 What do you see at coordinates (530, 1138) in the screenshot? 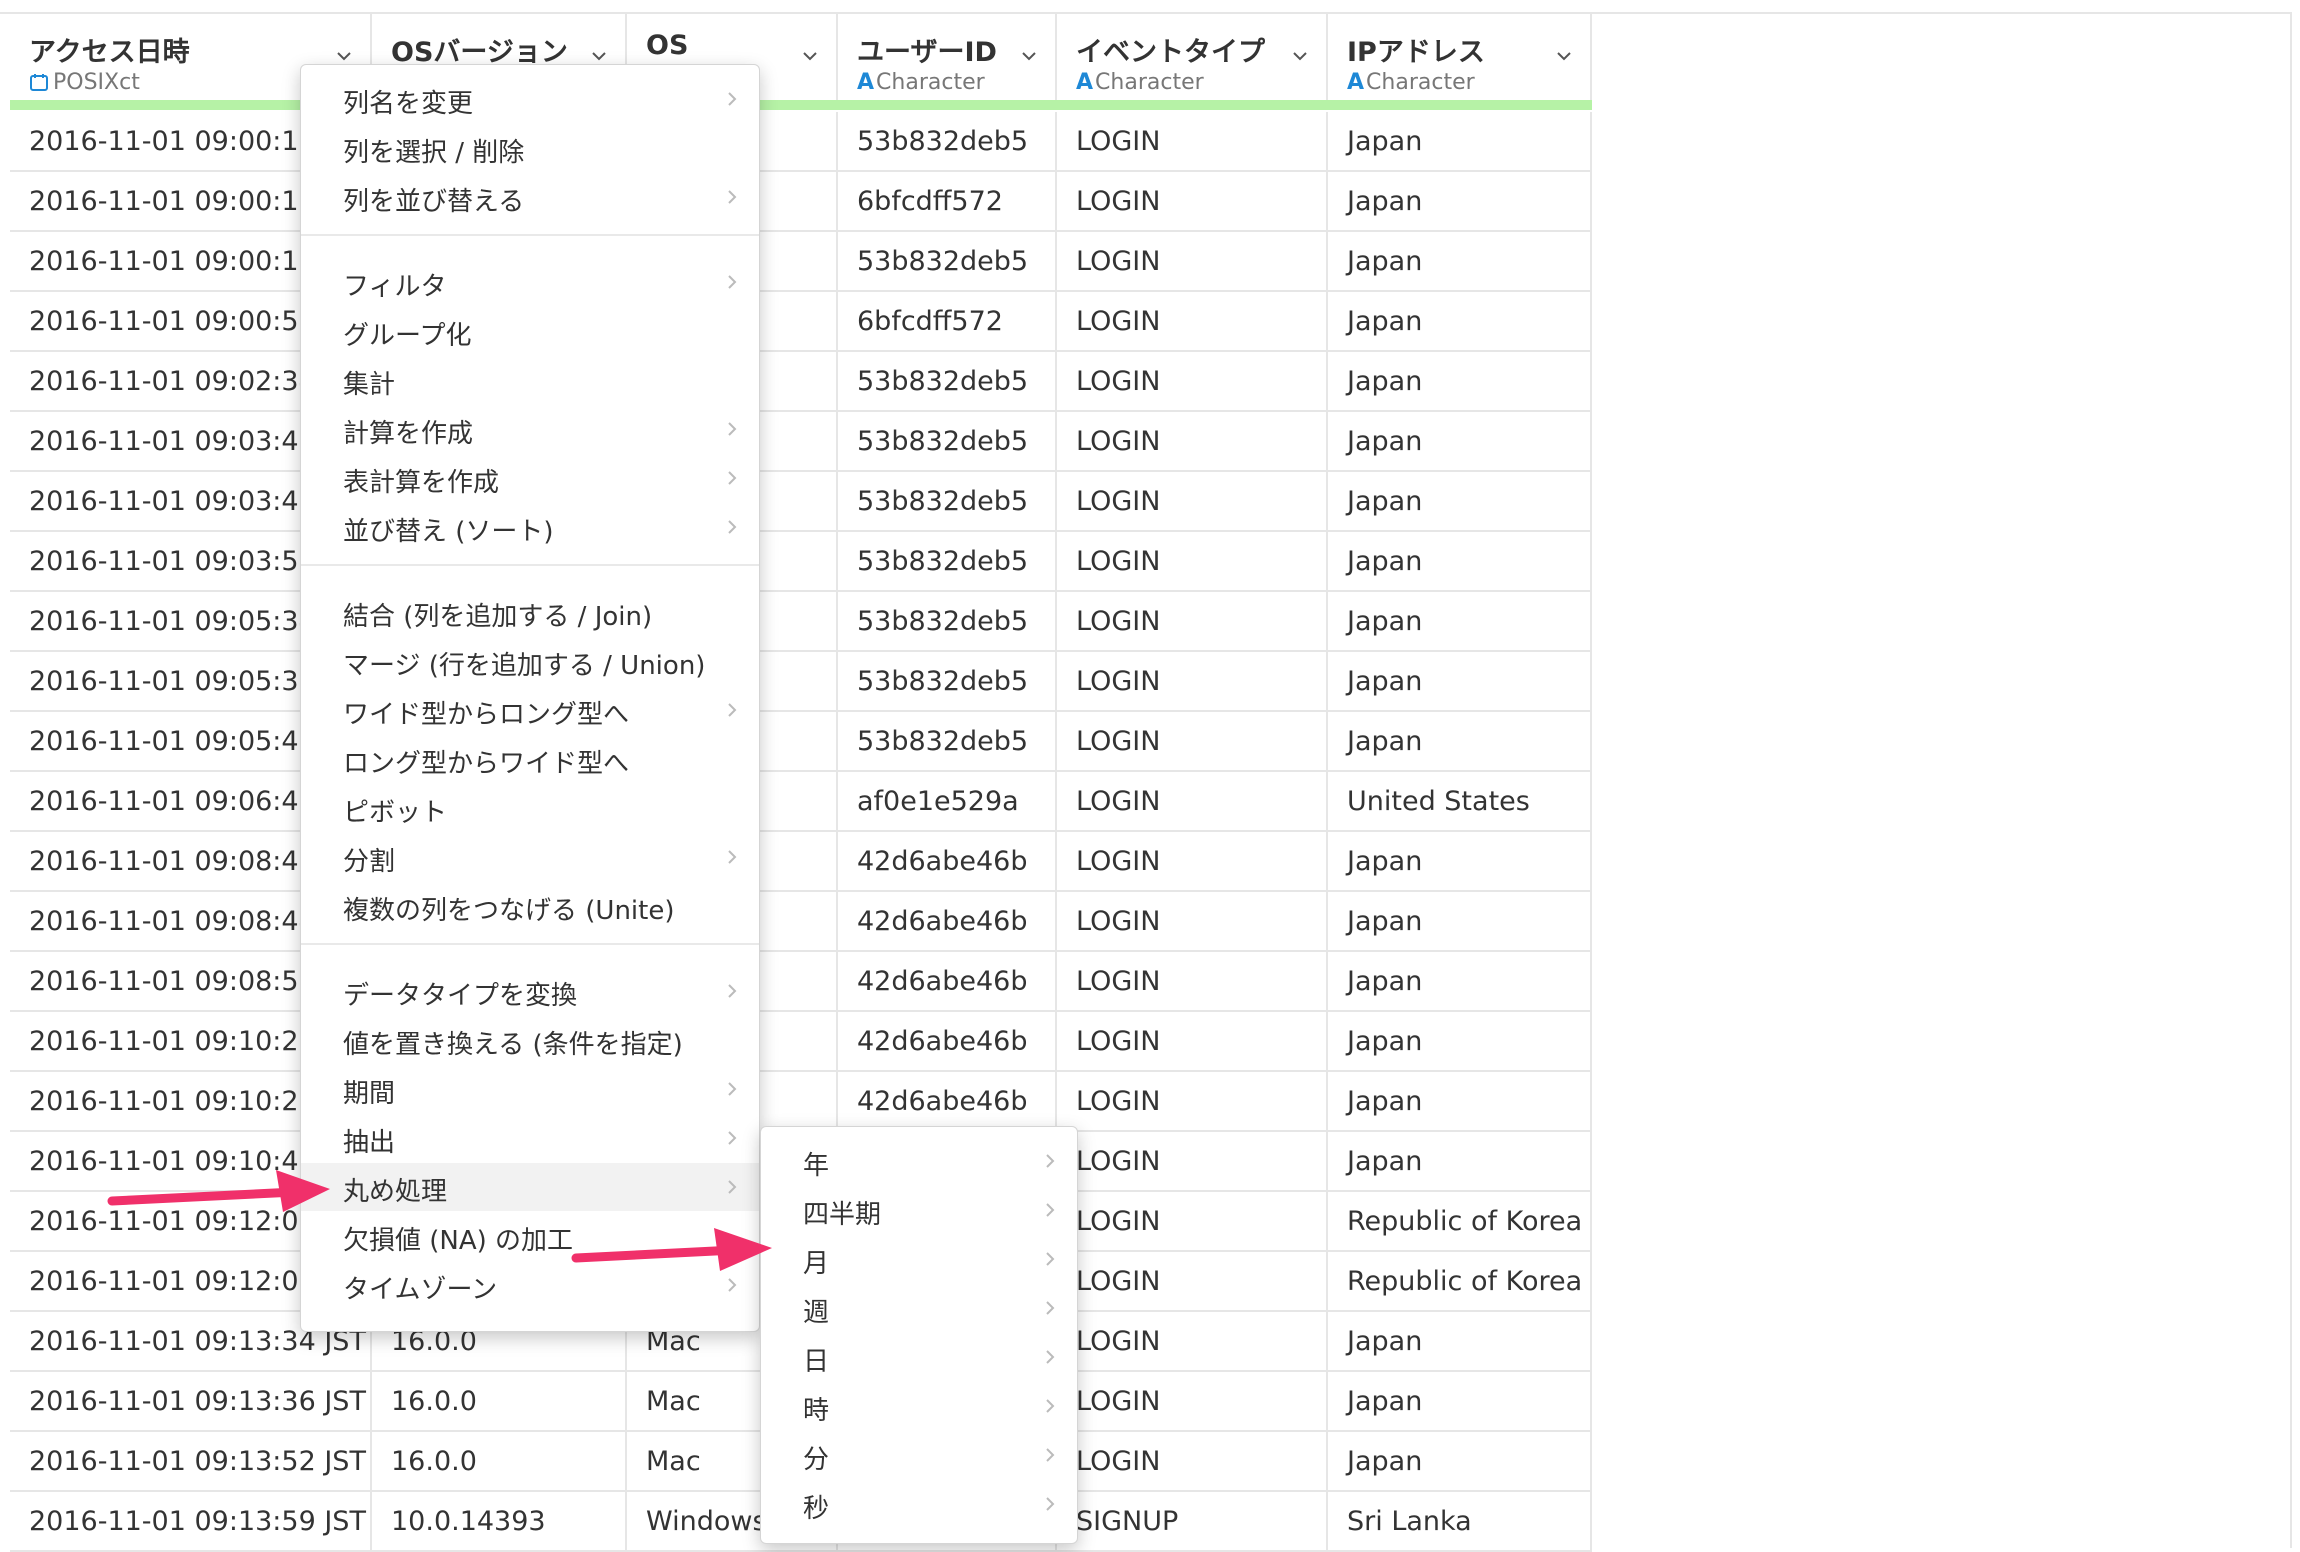
I see `menu-item: 抽出` at bounding box center [530, 1138].